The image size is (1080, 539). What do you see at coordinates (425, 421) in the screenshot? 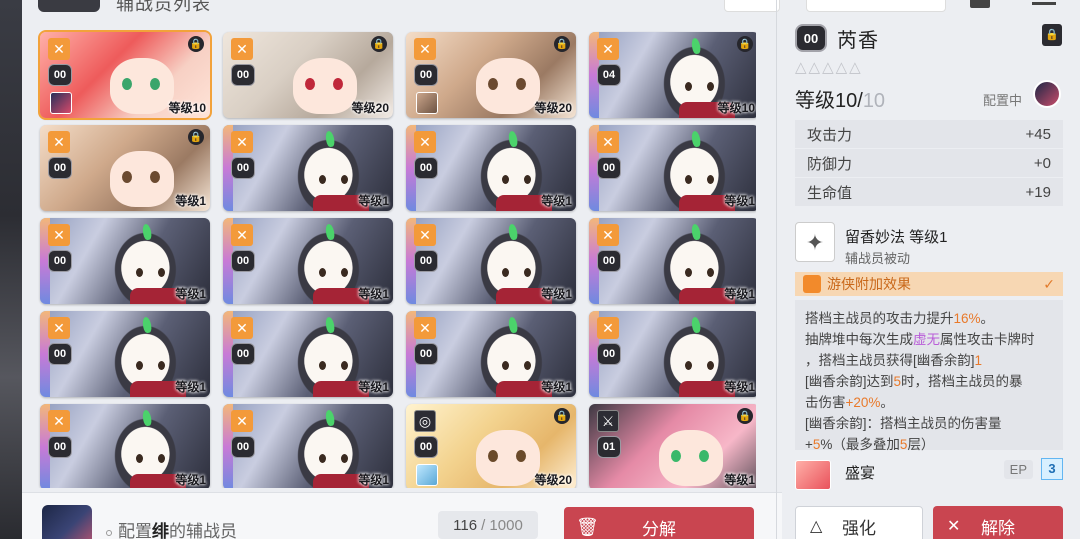
I see `class-icon: ◎` at bounding box center [425, 421].